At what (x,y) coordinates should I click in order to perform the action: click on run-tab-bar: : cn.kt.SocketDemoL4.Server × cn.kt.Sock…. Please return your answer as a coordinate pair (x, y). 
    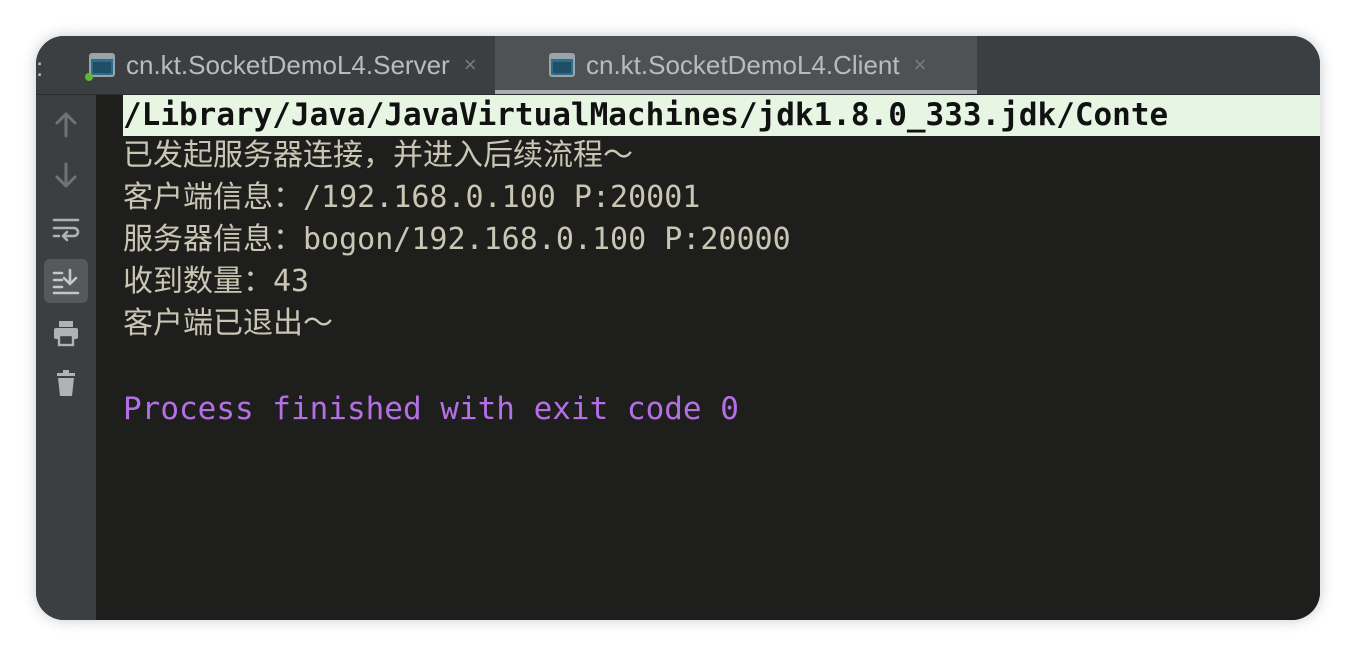
    Looking at the image, I should click on (678, 65).